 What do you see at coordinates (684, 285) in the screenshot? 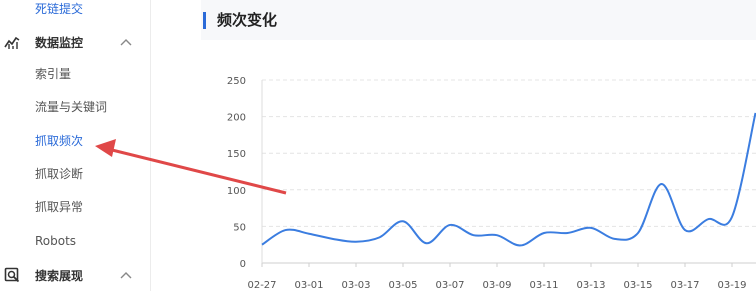
I see `x-tick-label: 03-17` at bounding box center [684, 285].